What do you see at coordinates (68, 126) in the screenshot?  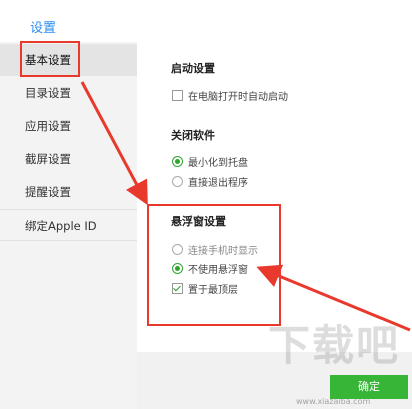 I see `sidebar-item-apps: 应用设置` at bounding box center [68, 126].